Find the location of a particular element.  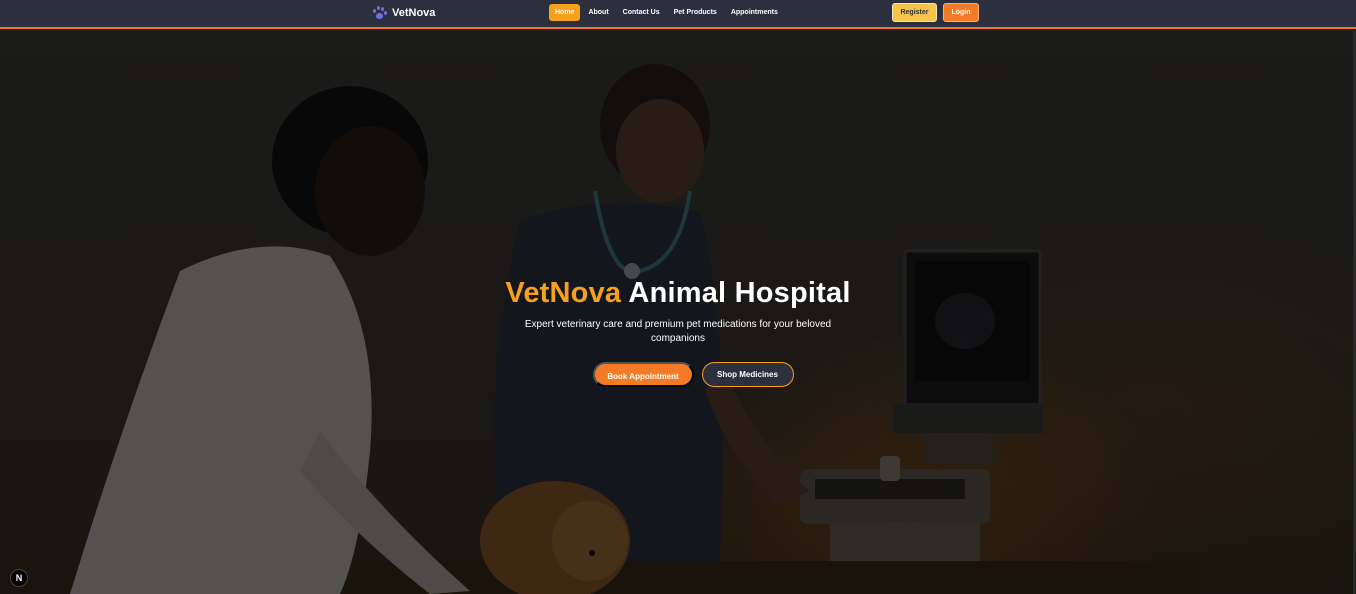

nav-contact-us: Contact Us is located at coordinates (641, 12).